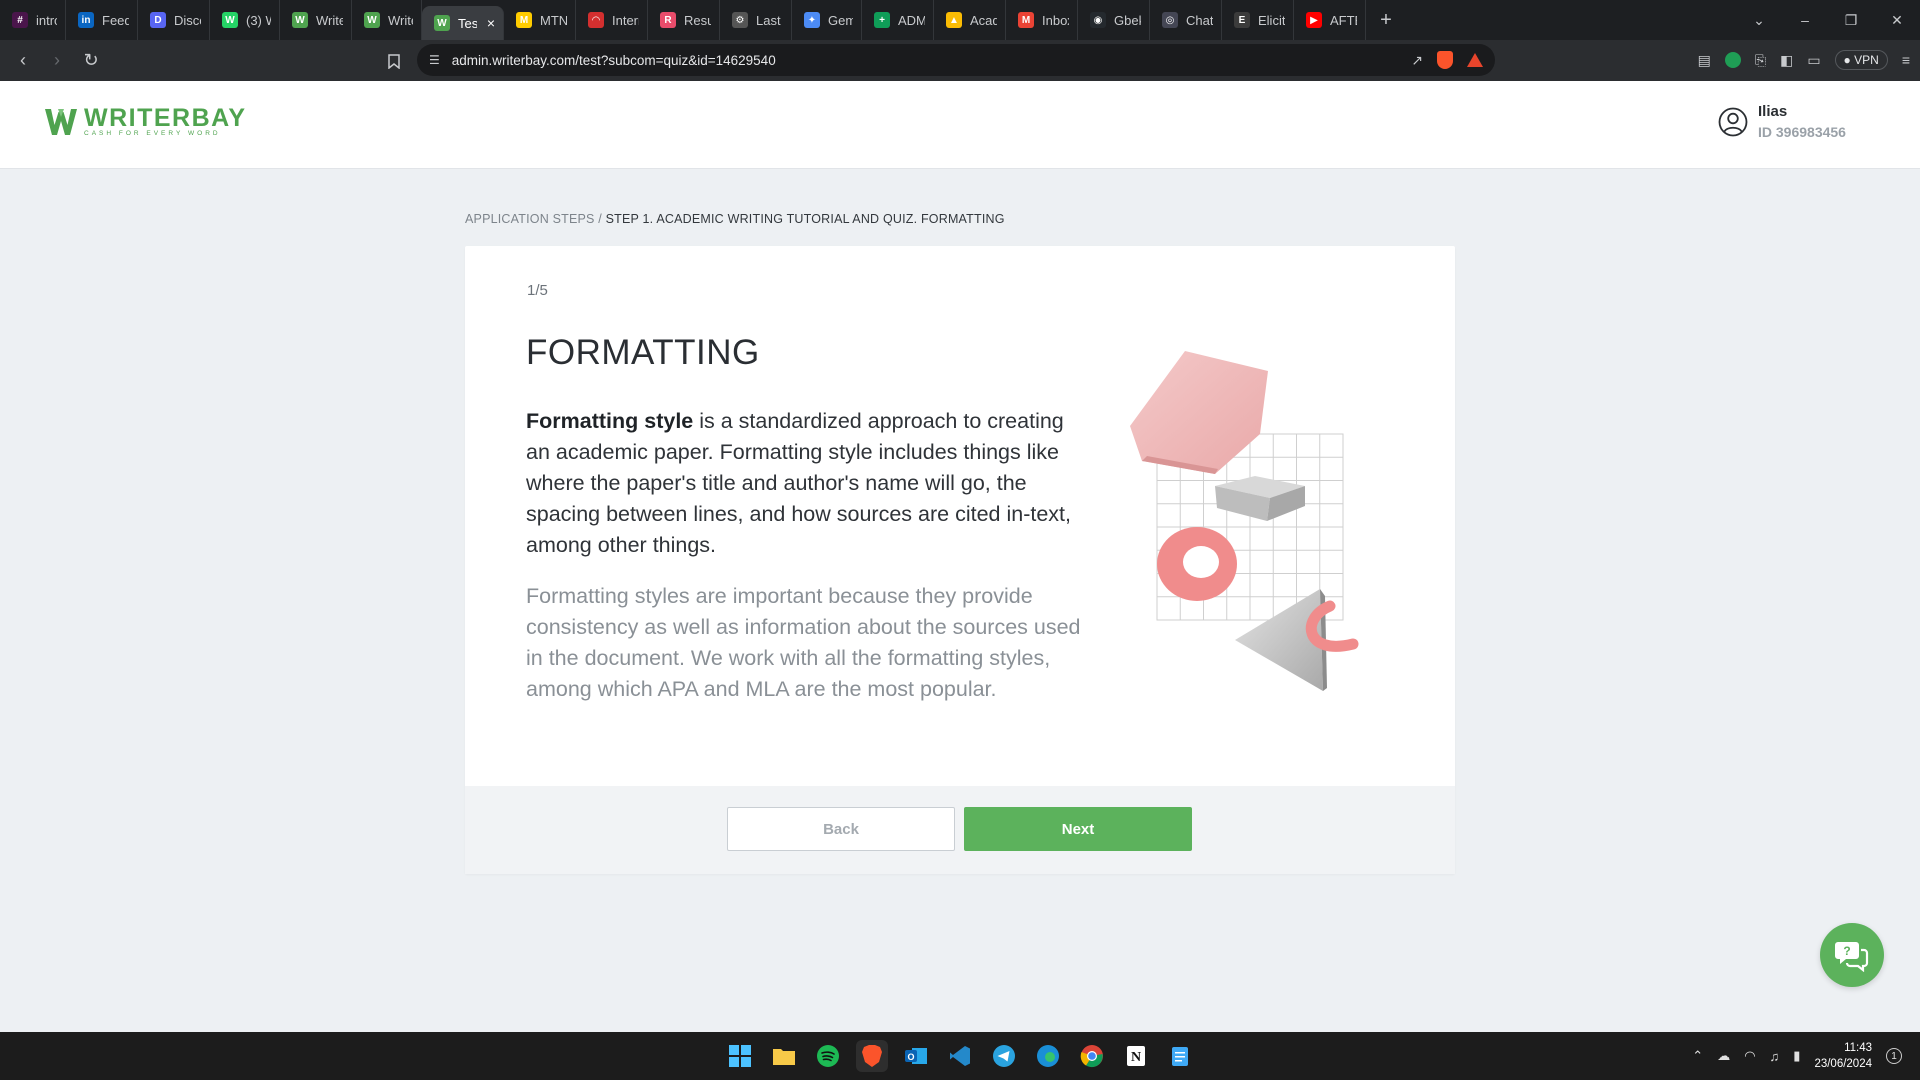 This screenshot has height=1080, width=1920. What do you see at coordinates (1843, 1064) in the screenshot?
I see `clock-date: 23/06/2024` at bounding box center [1843, 1064].